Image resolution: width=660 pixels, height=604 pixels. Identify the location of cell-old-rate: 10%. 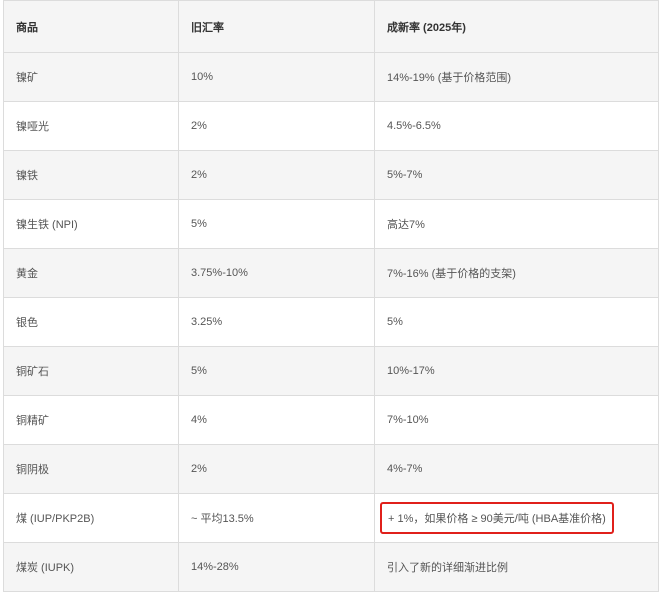
(276, 77).